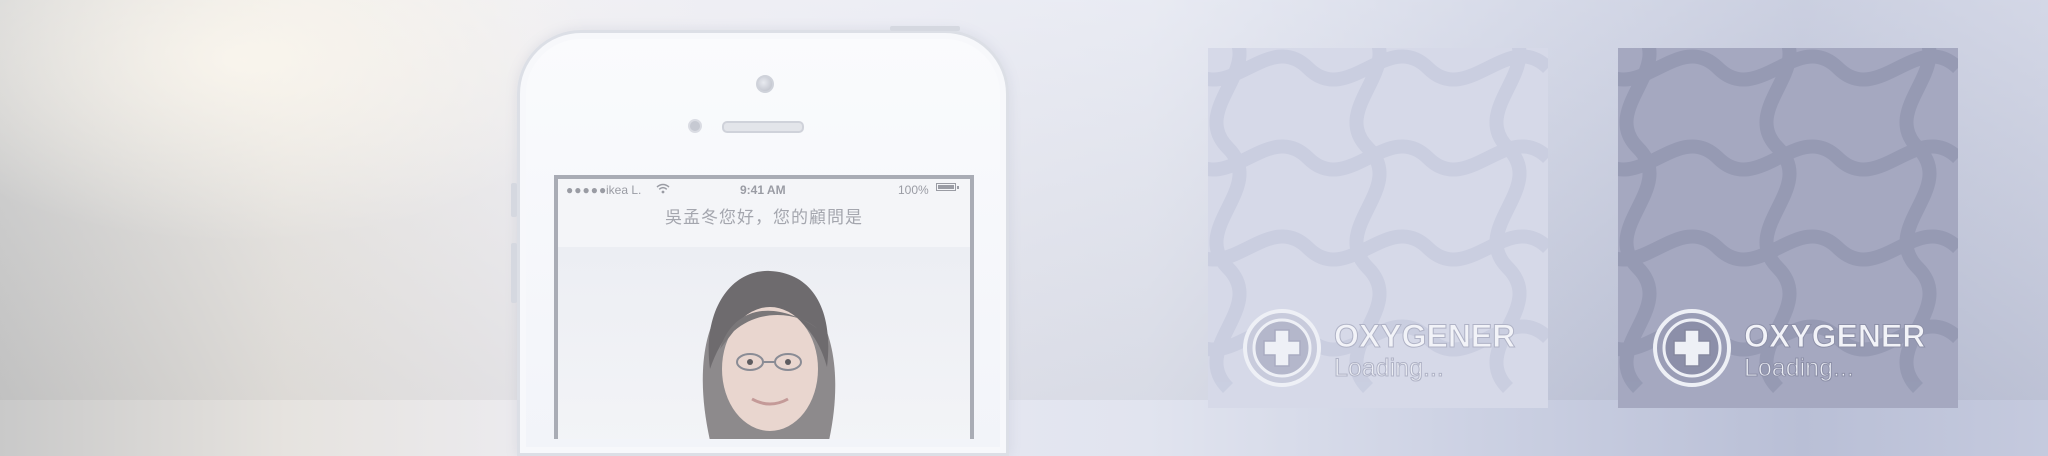 Image resolution: width=2048 pixels, height=456 pixels. Describe the element at coordinates (695, 126) in the screenshot. I see `proximity-sensor` at that location.